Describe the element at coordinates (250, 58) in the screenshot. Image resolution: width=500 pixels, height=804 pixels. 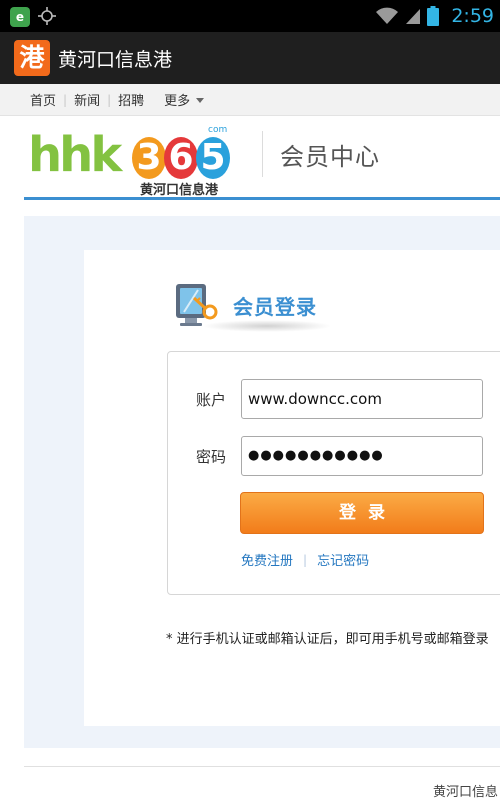
I see `app-bar: 港 黄河口信息港` at that location.